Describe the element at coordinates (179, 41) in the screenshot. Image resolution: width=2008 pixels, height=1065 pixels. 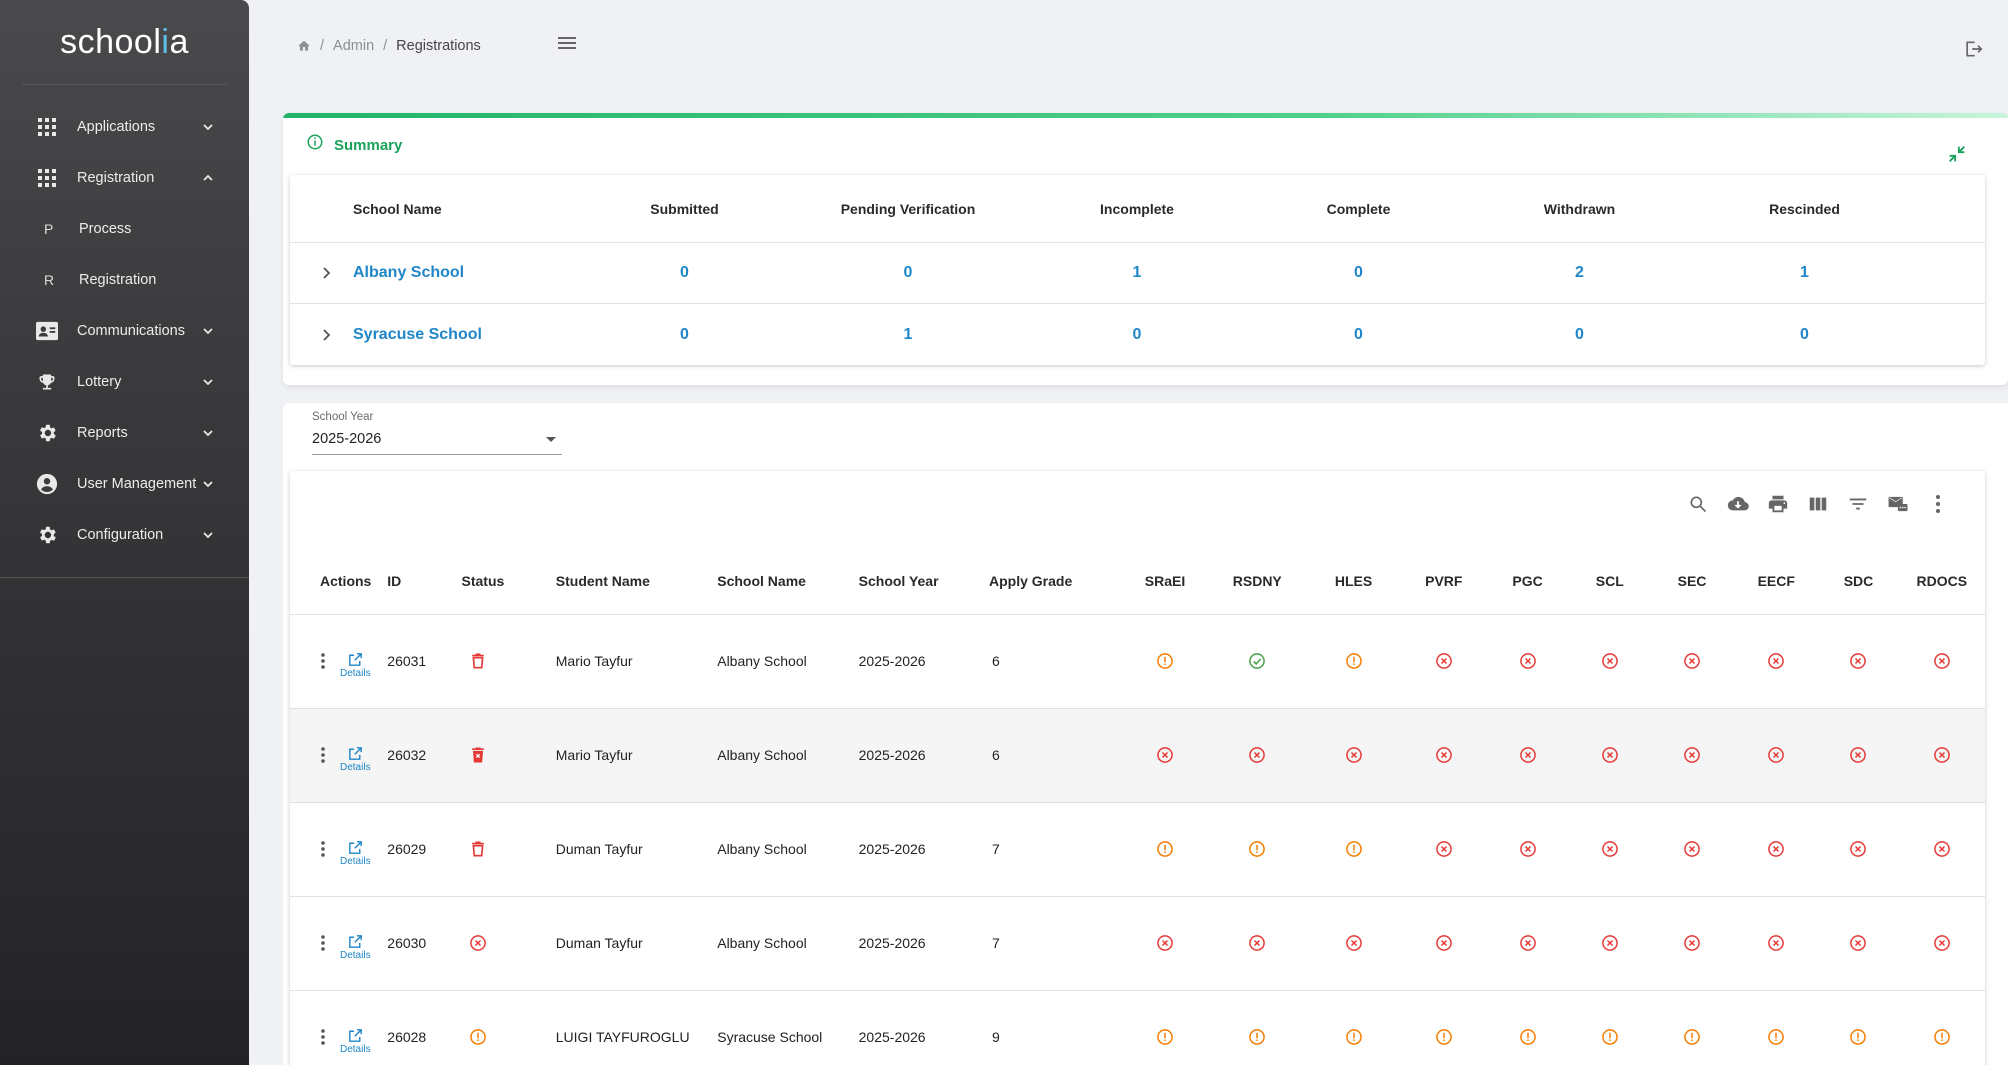
I see `brand-name-part: a` at that location.